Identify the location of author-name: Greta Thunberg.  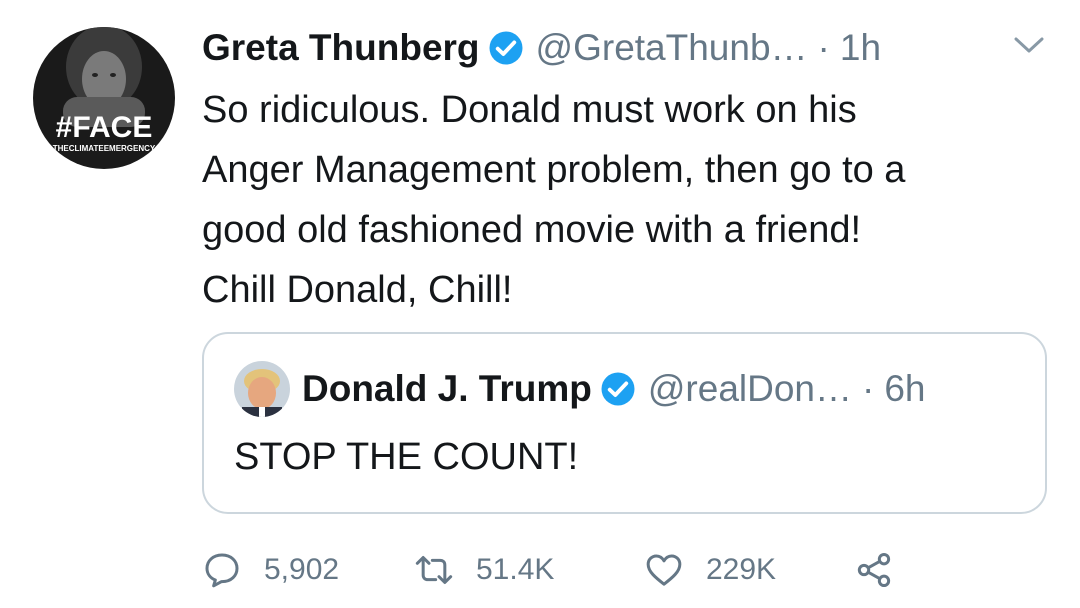
(341, 48).